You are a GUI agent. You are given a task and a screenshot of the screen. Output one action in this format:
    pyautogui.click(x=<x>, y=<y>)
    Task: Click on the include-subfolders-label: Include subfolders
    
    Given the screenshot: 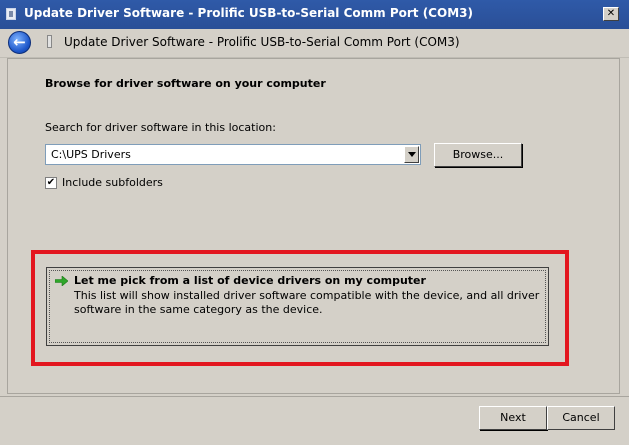 What is the action you would take?
    pyautogui.click(x=112, y=182)
    